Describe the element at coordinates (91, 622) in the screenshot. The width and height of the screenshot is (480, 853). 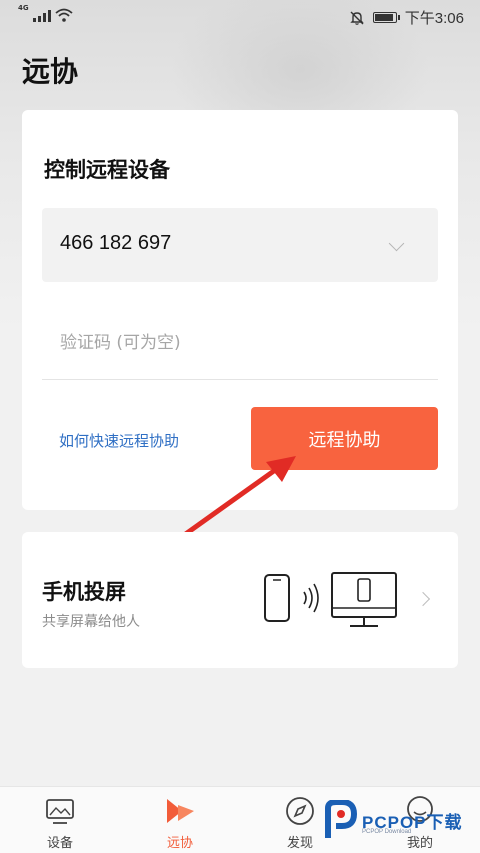
I see `screen-cast-subtitle: 共享屏幕给他人` at that location.